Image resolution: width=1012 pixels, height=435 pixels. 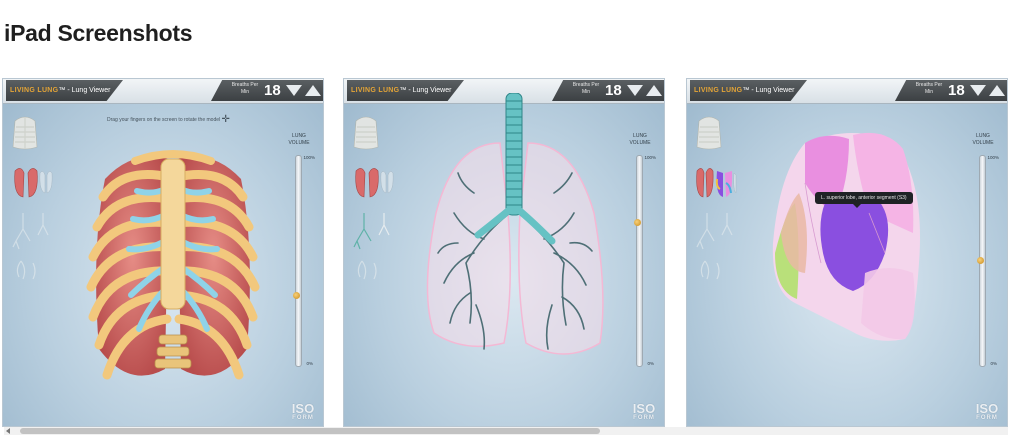 I want to click on section-title: iPad Screenshots, so click(x=98, y=33).